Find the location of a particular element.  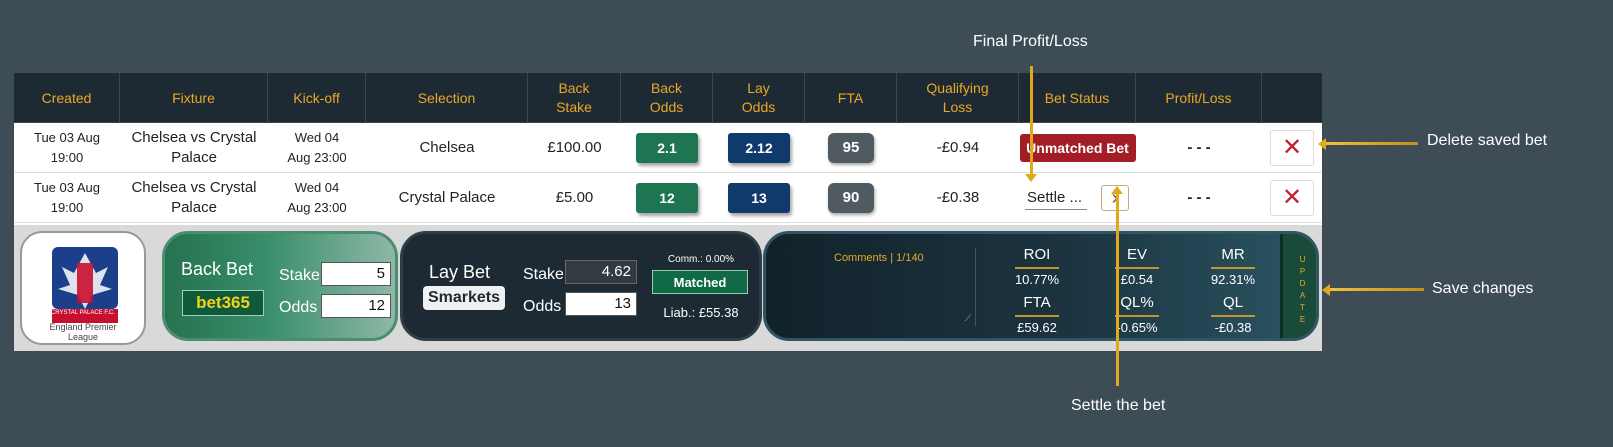

selection-cell: Chelsea is located at coordinates (447, 147).